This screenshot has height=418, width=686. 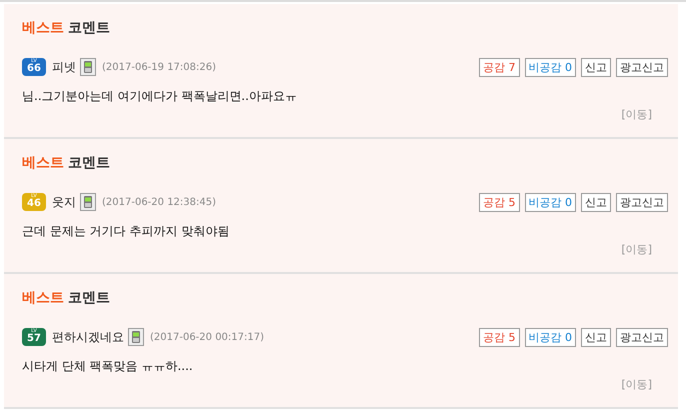 I want to click on user-name: 웃지, so click(x=64, y=202).